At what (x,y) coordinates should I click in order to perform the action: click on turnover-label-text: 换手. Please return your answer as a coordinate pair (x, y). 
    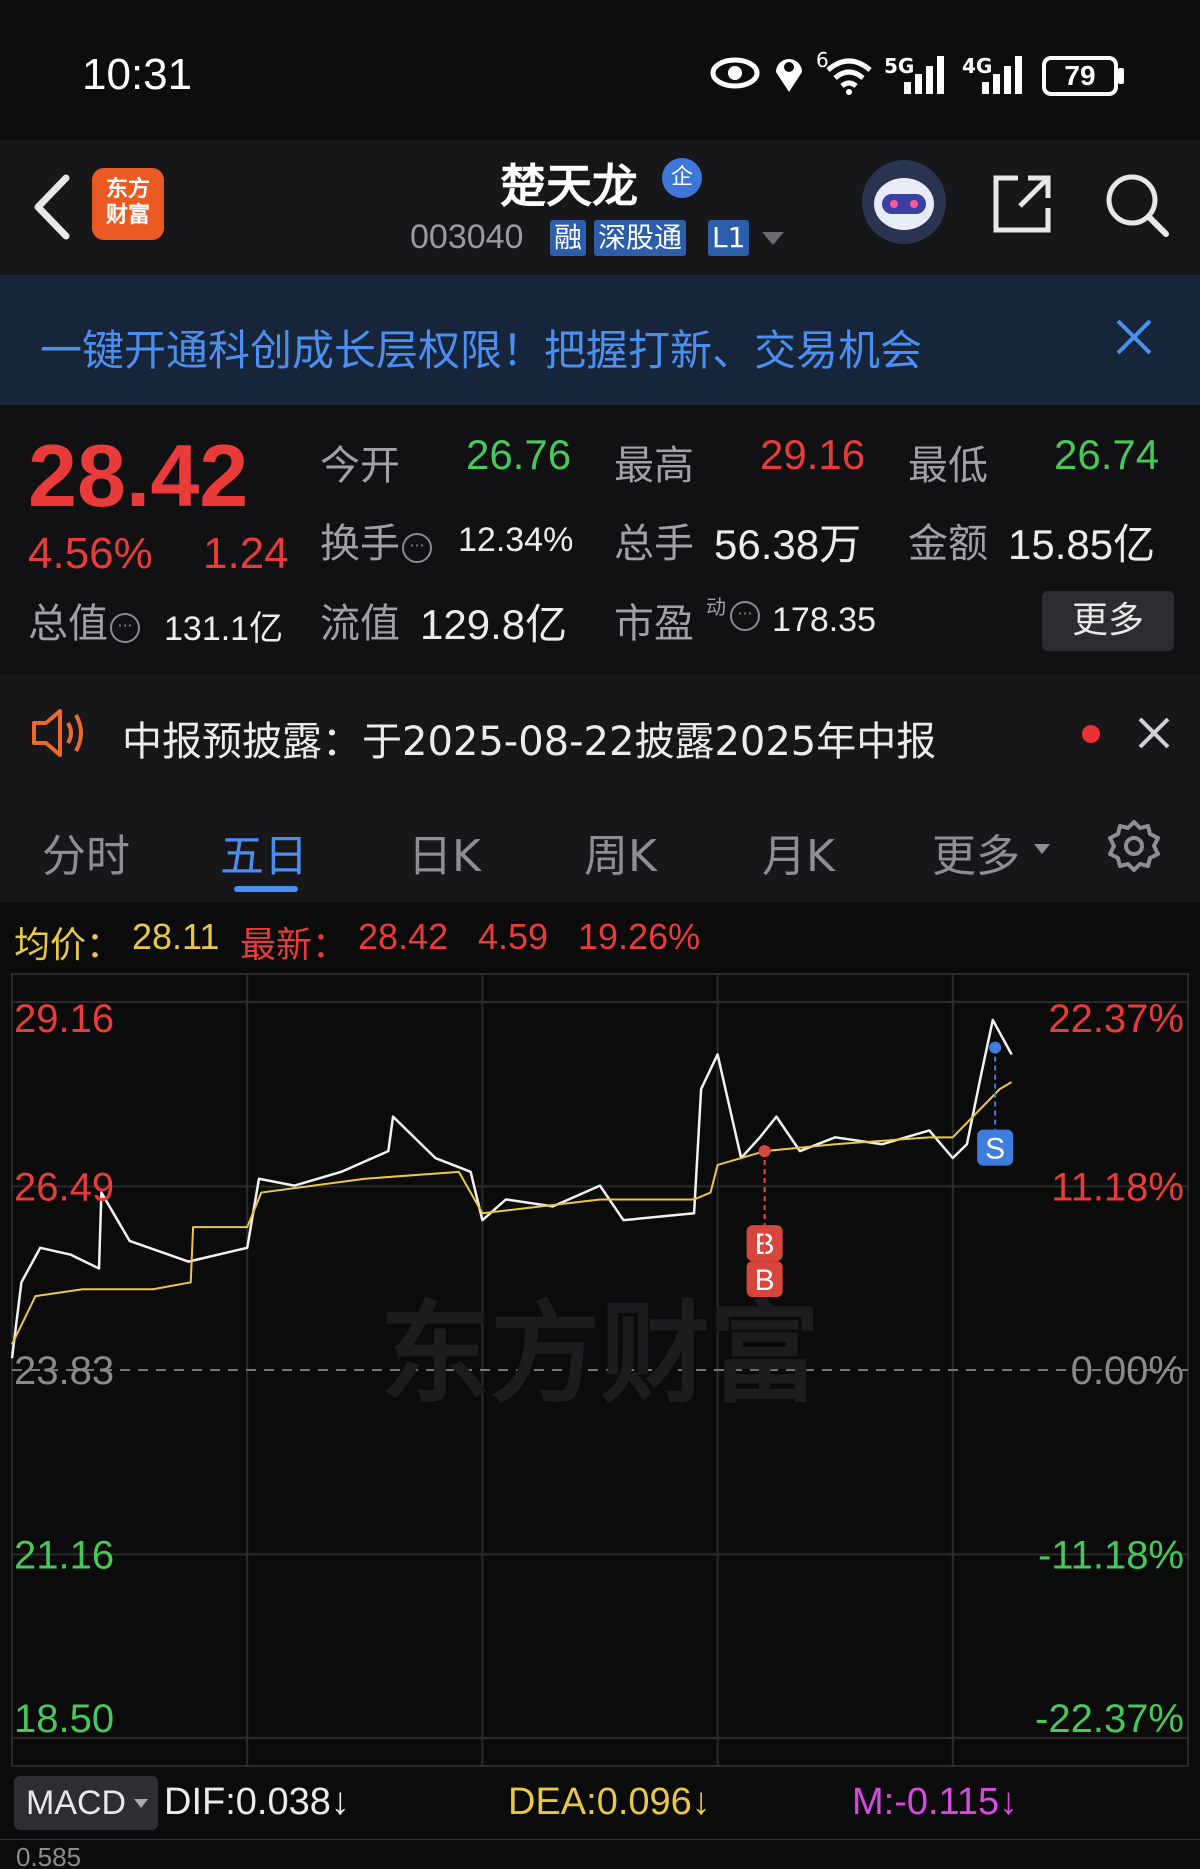
    Looking at the image, I should click on (360, 544).